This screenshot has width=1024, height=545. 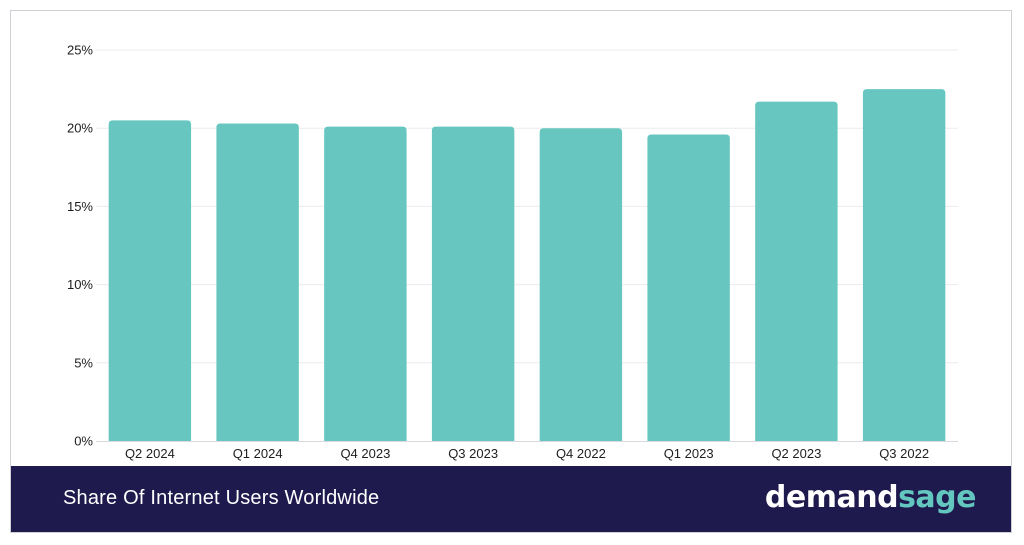 What do you see at coordinates (904, 453) in the screenshot?
I see `x-tick-label: Q3 2022` at bounding box center [904, 453].